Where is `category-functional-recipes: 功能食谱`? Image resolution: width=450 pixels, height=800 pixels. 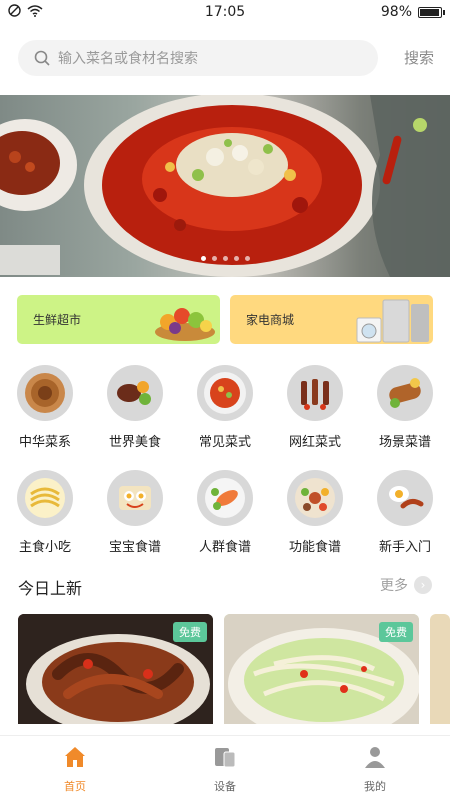
category-functional-recipes: 功能食谱 is located at coordinates (315, 512).